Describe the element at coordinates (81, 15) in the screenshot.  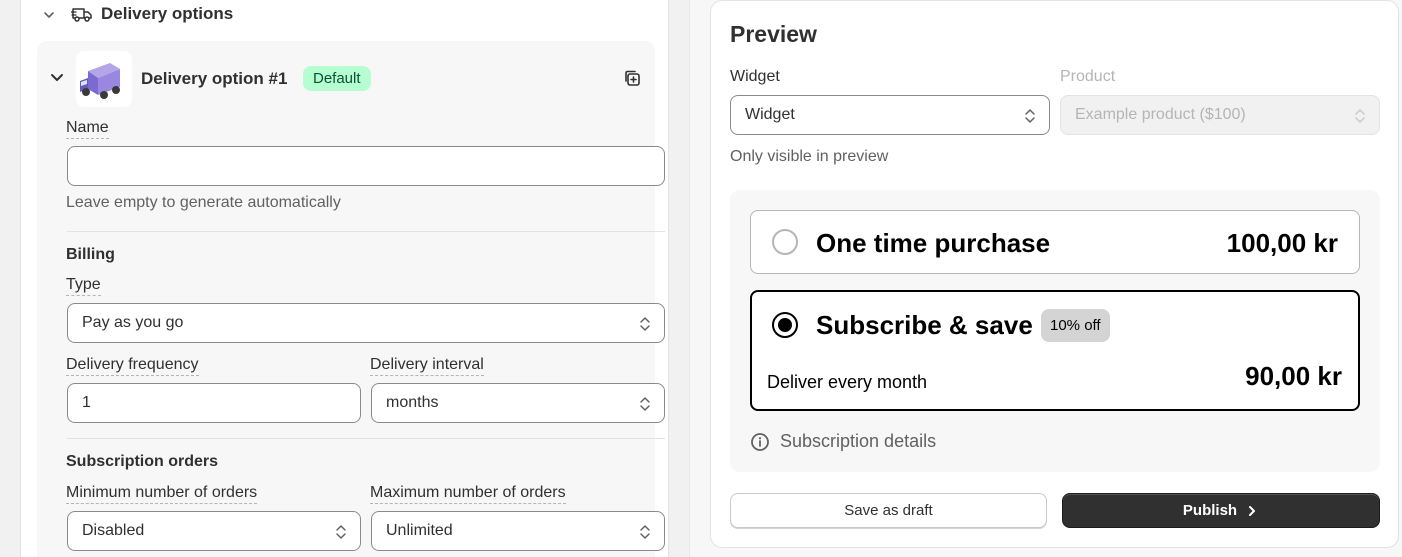
I see `truck-icon` at that location.